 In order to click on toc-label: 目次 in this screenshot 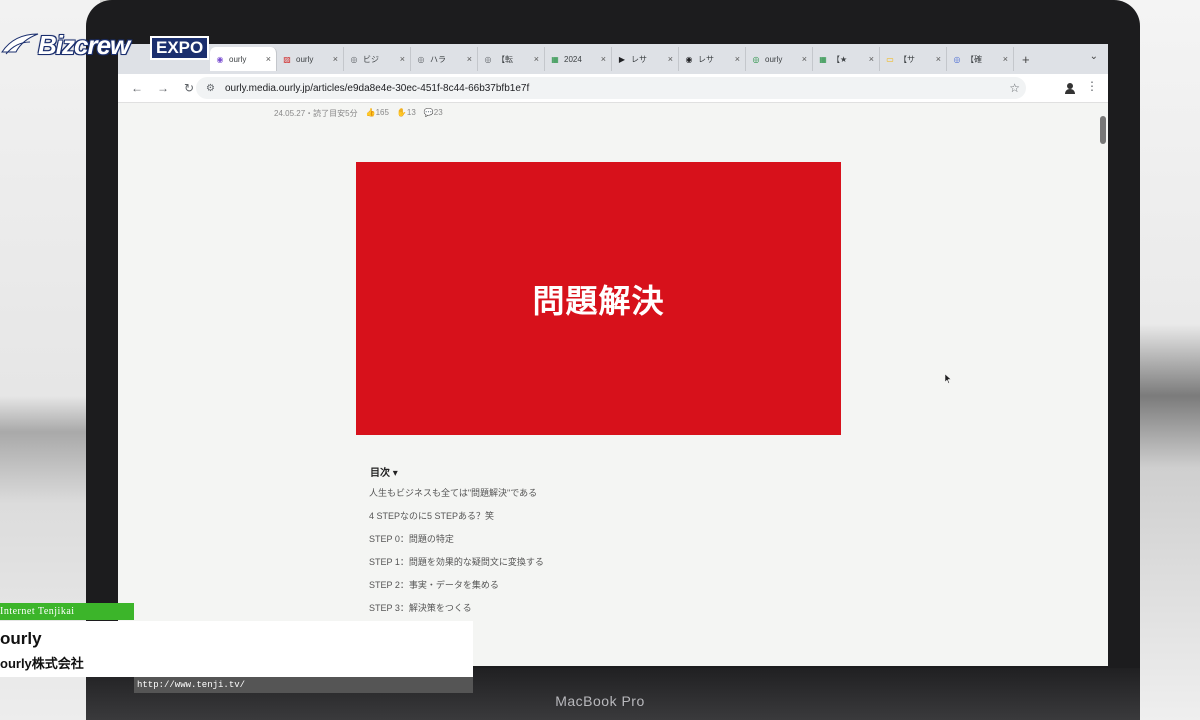, I will do `click(380, 473)`.